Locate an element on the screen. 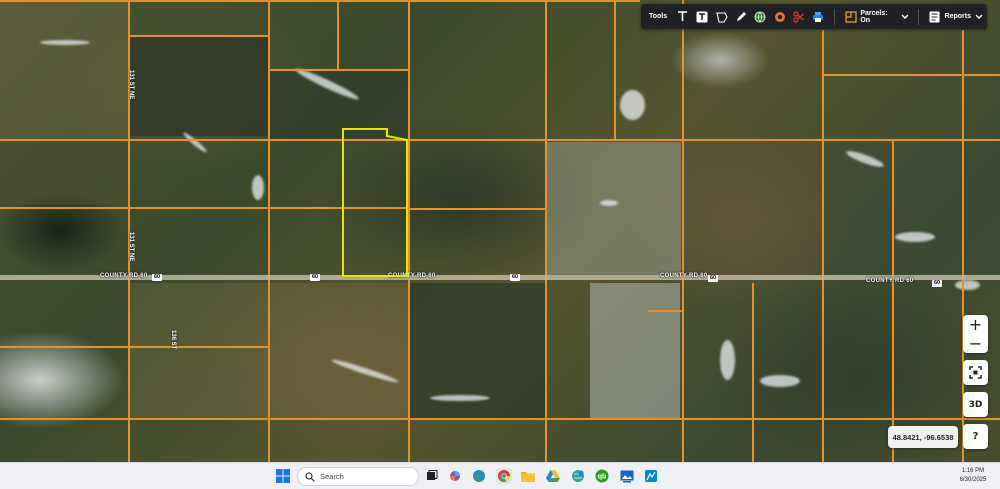 The height and width of the screenshot is (489, 1000). zoom-controls: + − is located at coordinates (975, 334).